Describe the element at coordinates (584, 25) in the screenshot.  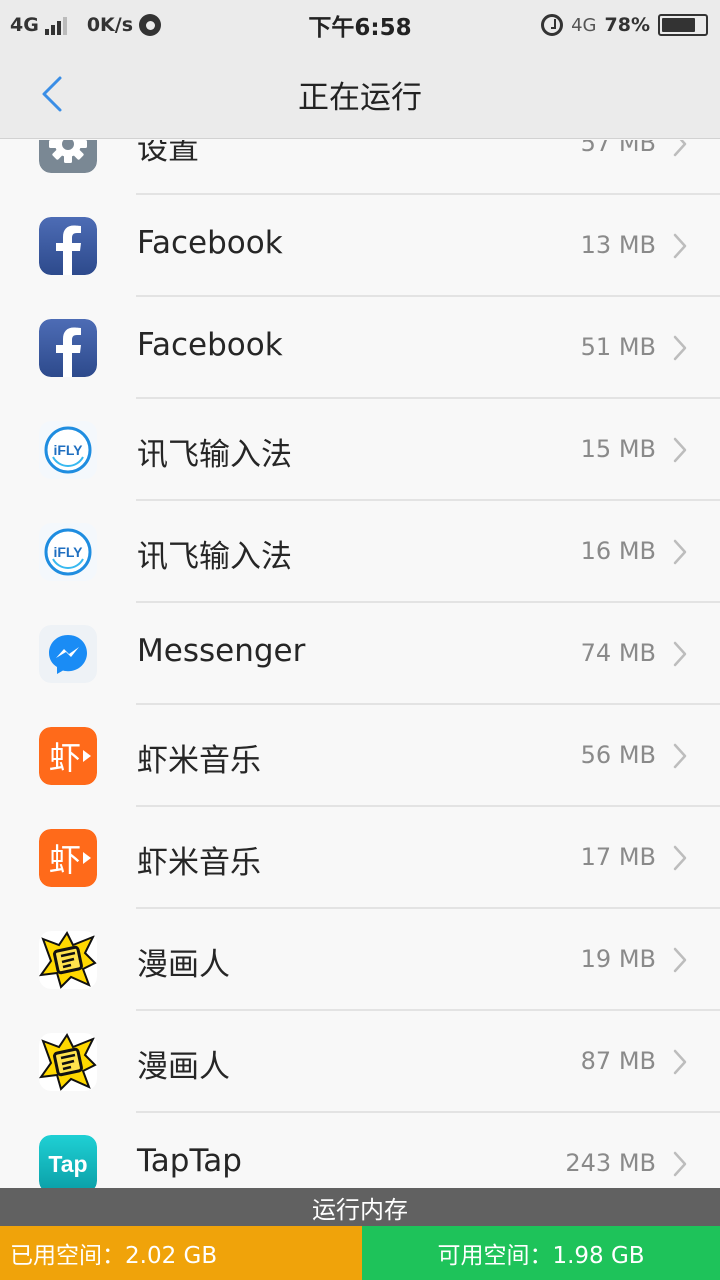
I see `data-type: 4G` at that location.